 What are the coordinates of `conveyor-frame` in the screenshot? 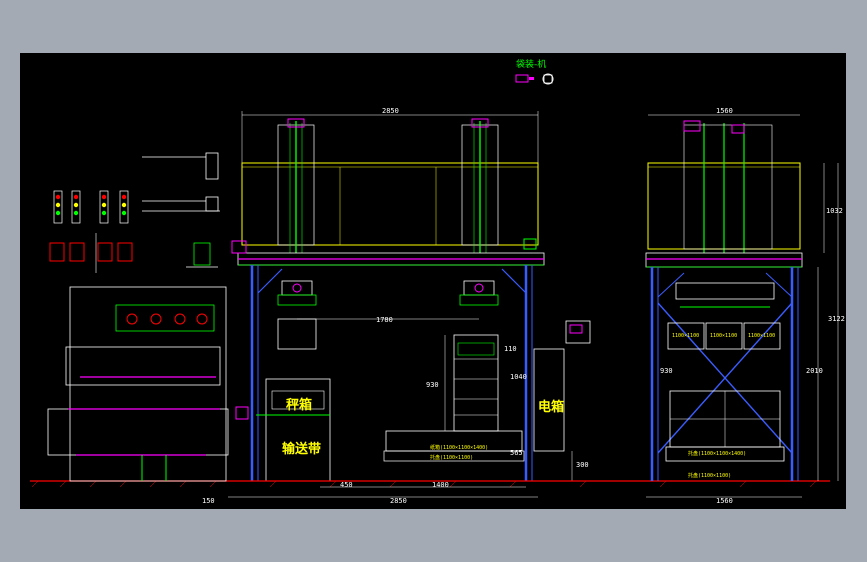 It's located at (298, 430).